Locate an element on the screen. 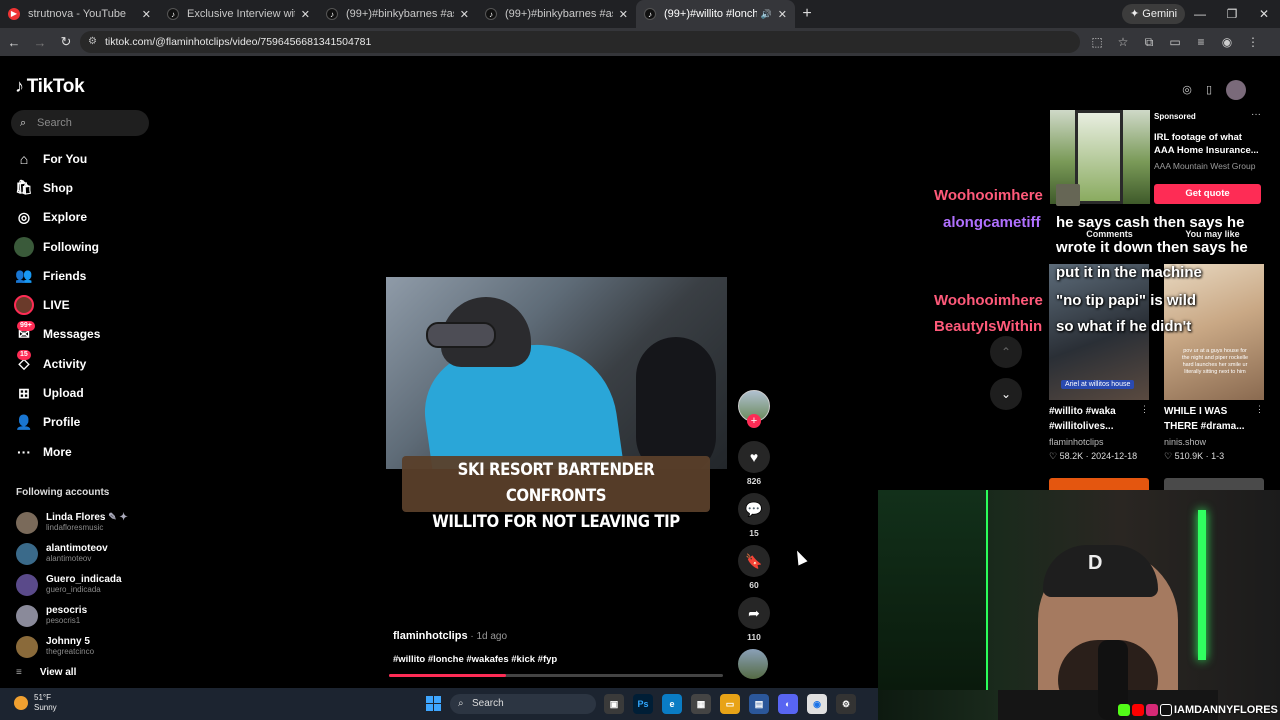 This screenshot has height=720, width=1280. following-account: Johnny 5 thegreatcinco is located at coordinates (91, 646).